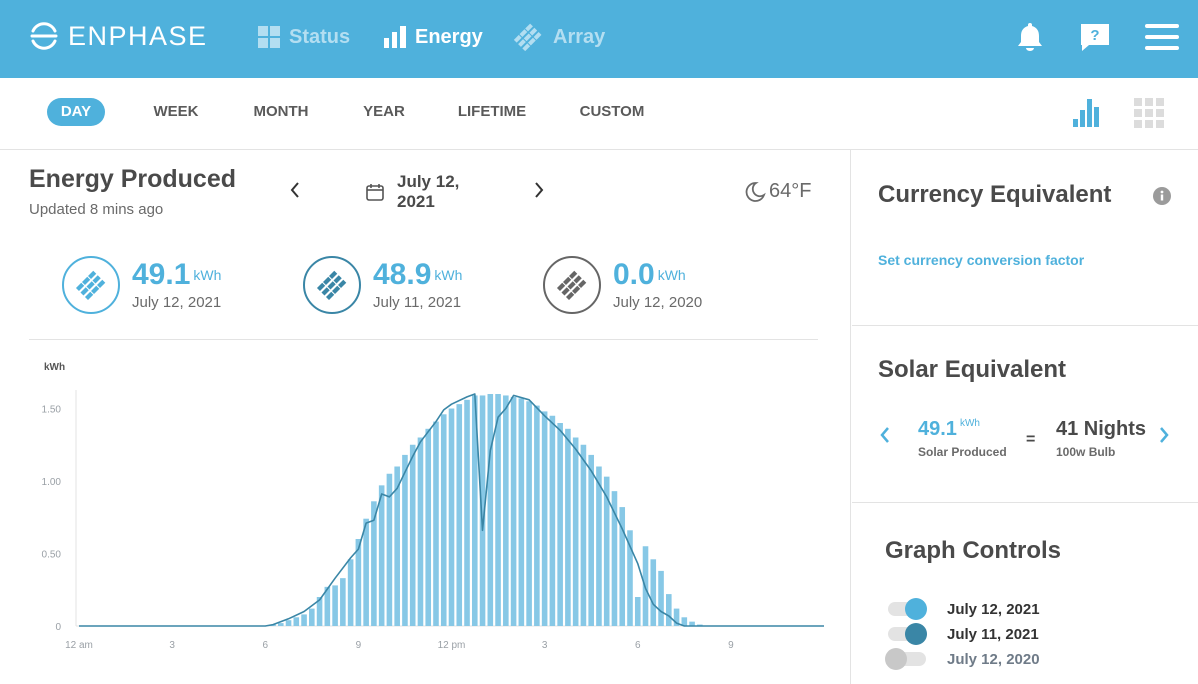 This screenshot has width=1198, height=684. What do you see at coordinates (1162, 198) in the screenshot?
I see `info-button` at bounding box center [1162, 198].